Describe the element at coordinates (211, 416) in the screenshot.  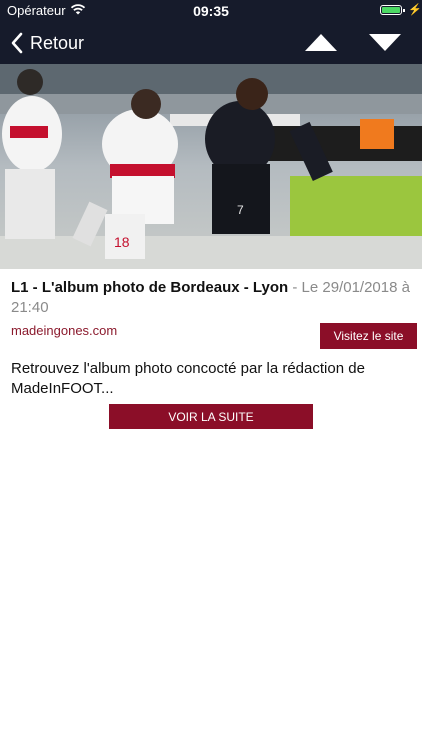
I see `read-more-button: VOIR LA SUITE` at that location.